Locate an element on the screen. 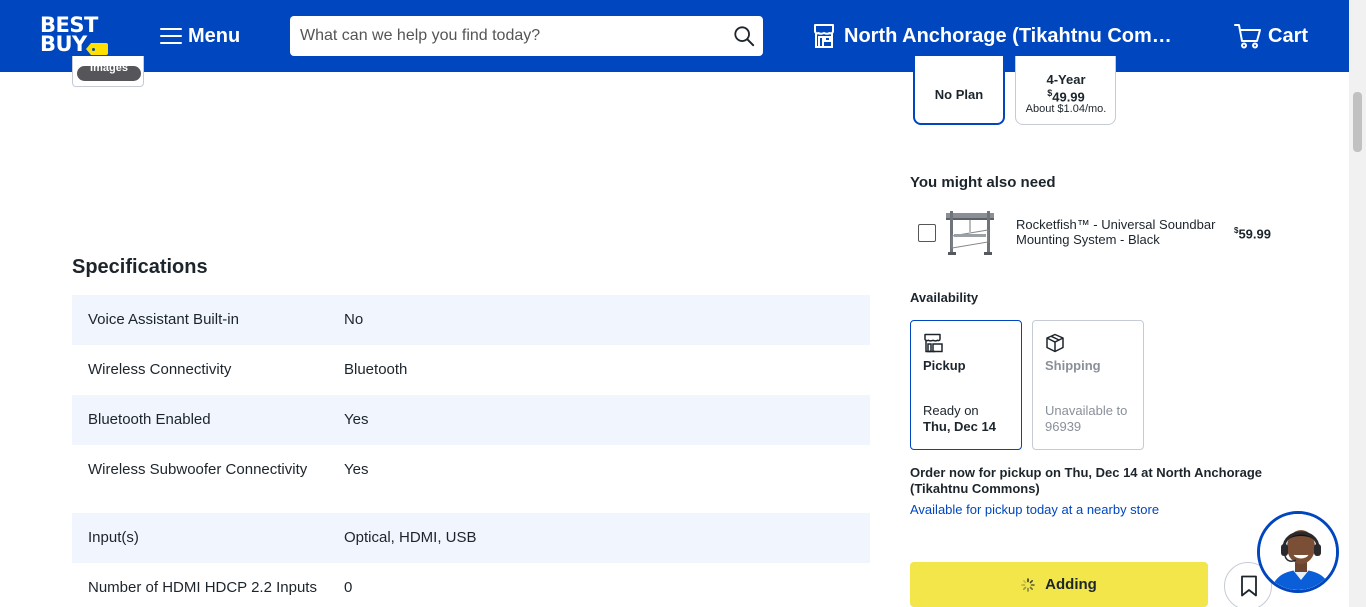  spec-key: Bluetooth Enabled is located at coordinates (149, 419).